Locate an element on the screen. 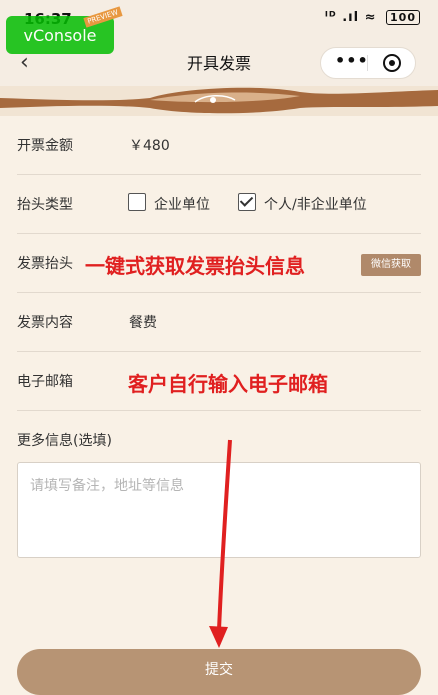  signal-wifi-icon: ᴵᴰ .ıl ≈ 100 is located at coordinates (372, 17).